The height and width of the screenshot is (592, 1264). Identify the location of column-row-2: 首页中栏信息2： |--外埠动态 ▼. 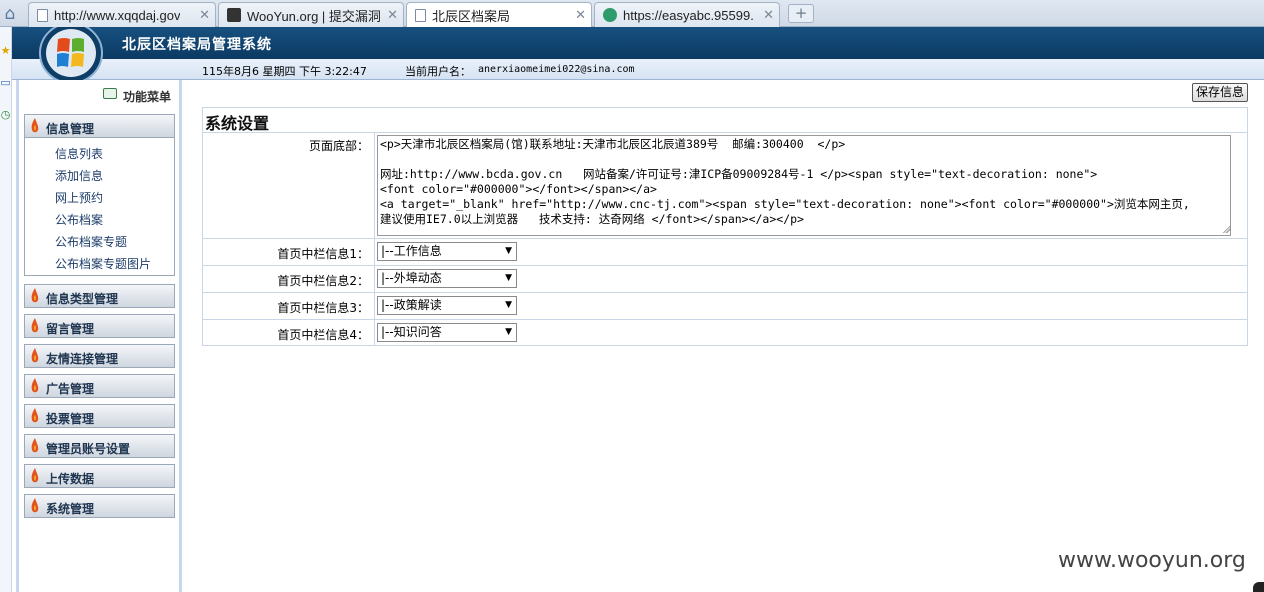
(725, 278).